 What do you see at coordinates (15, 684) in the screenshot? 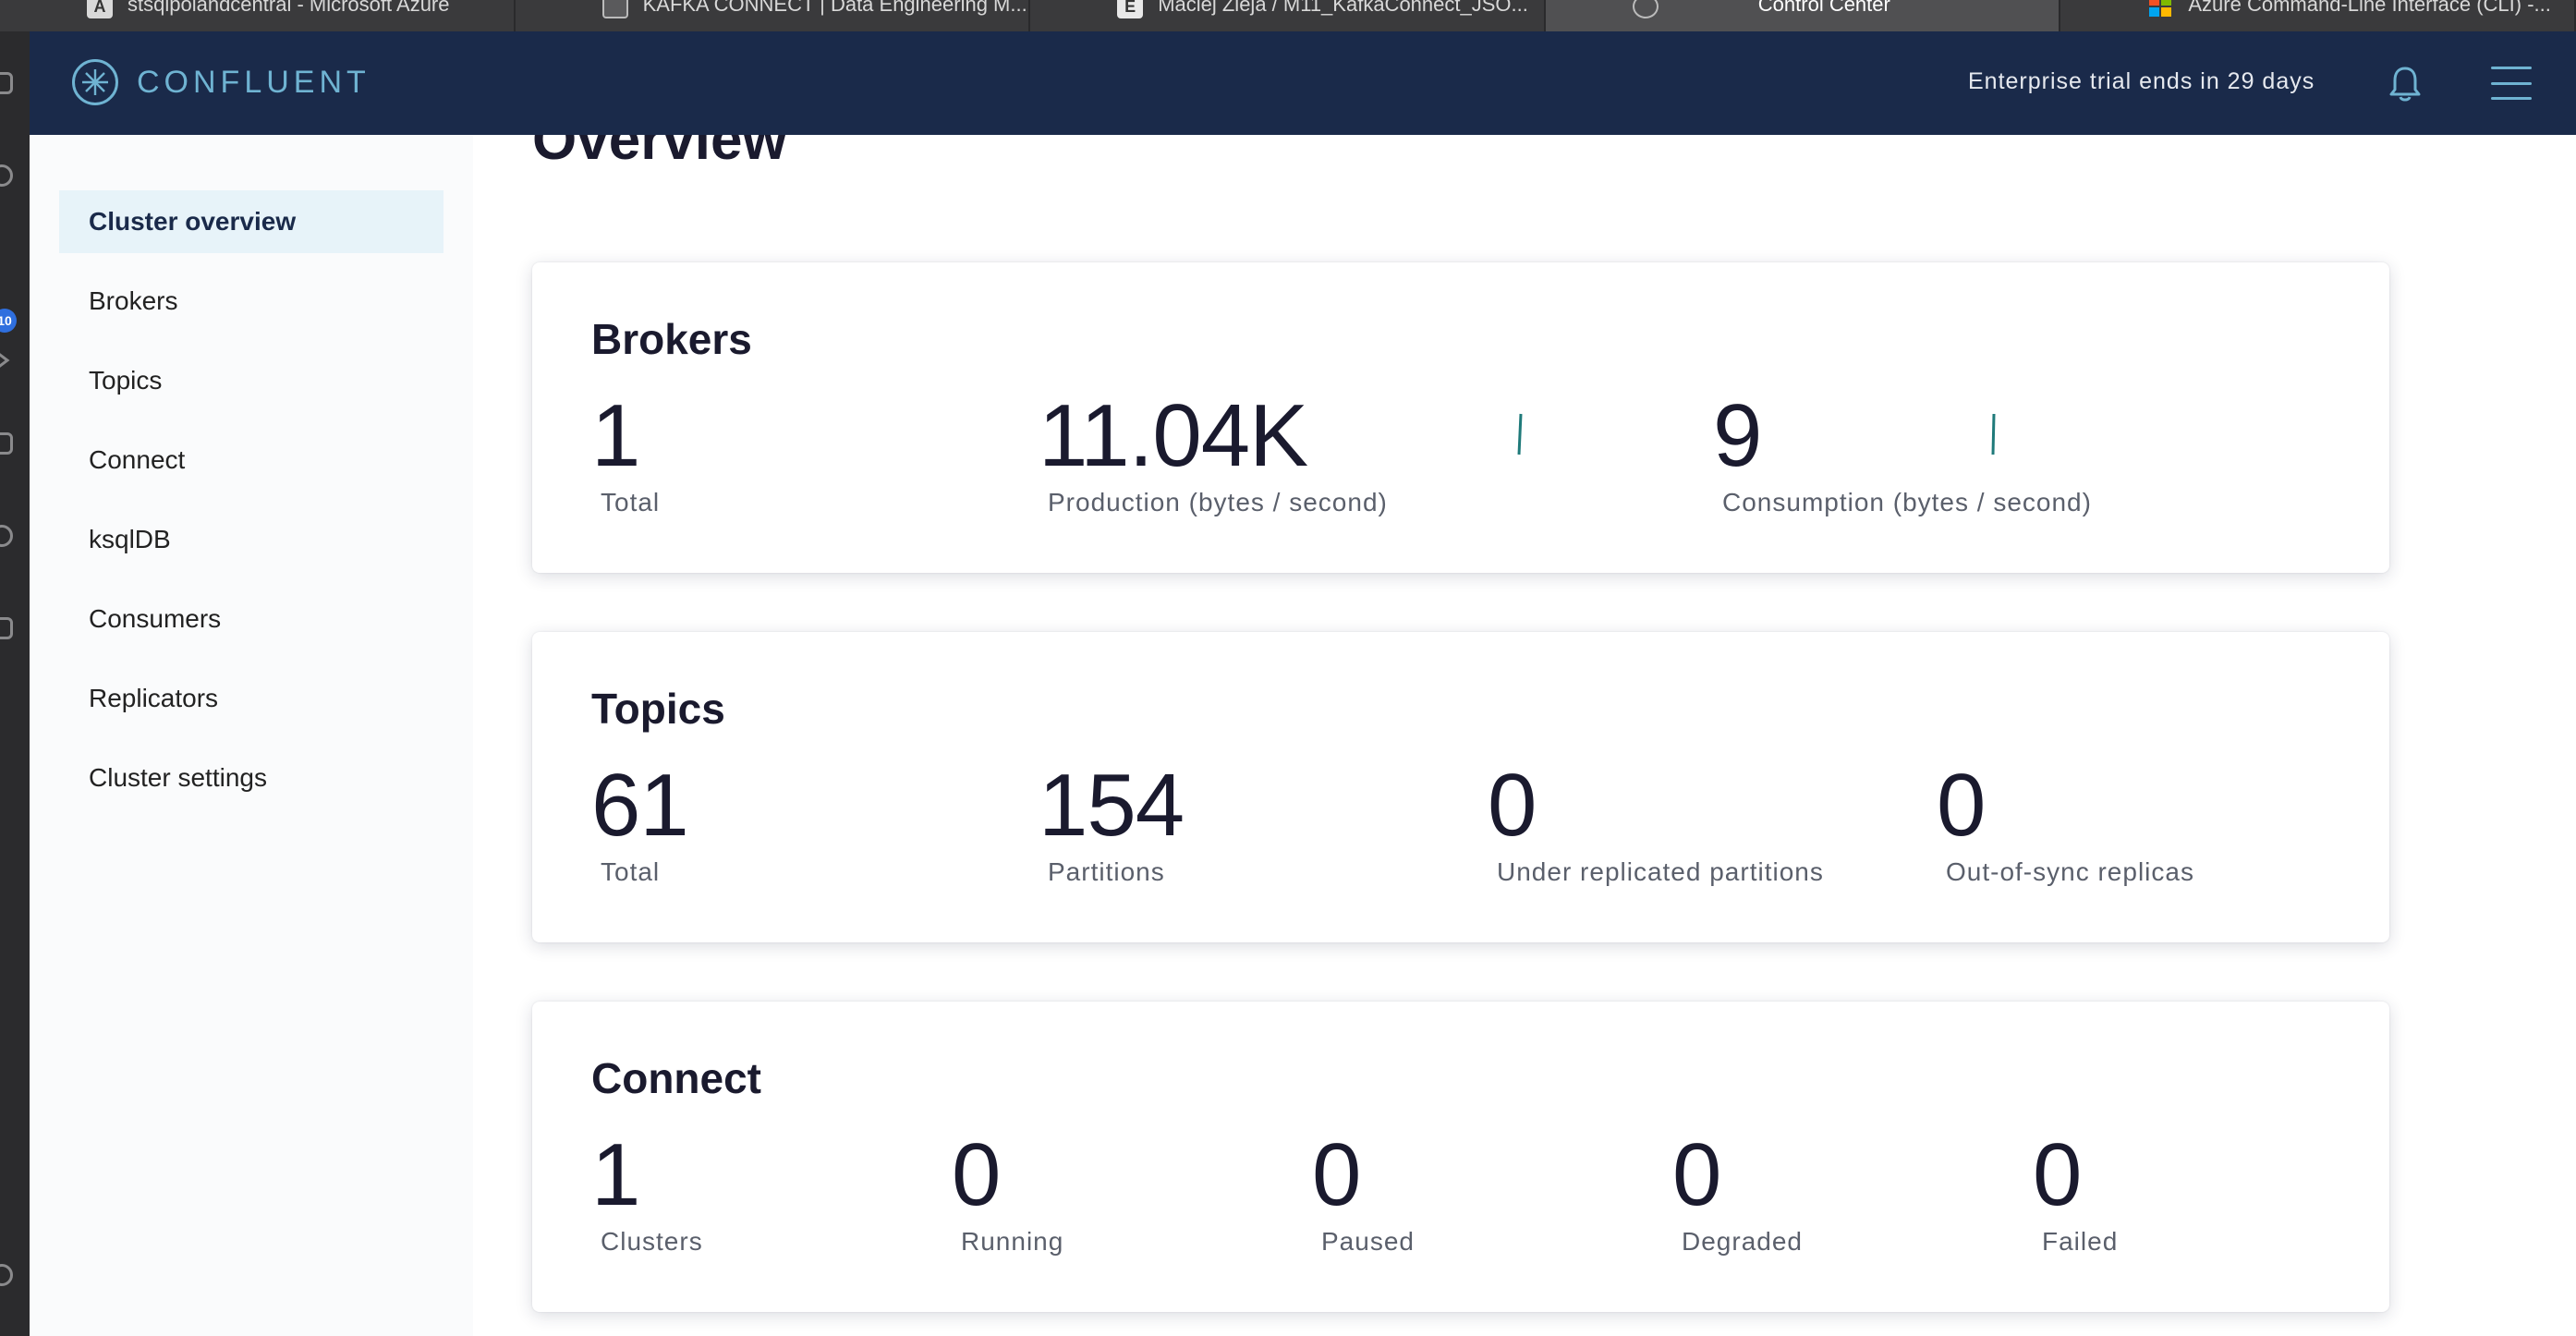
I see `os-dock: 10` at bounding box center [15, 684].